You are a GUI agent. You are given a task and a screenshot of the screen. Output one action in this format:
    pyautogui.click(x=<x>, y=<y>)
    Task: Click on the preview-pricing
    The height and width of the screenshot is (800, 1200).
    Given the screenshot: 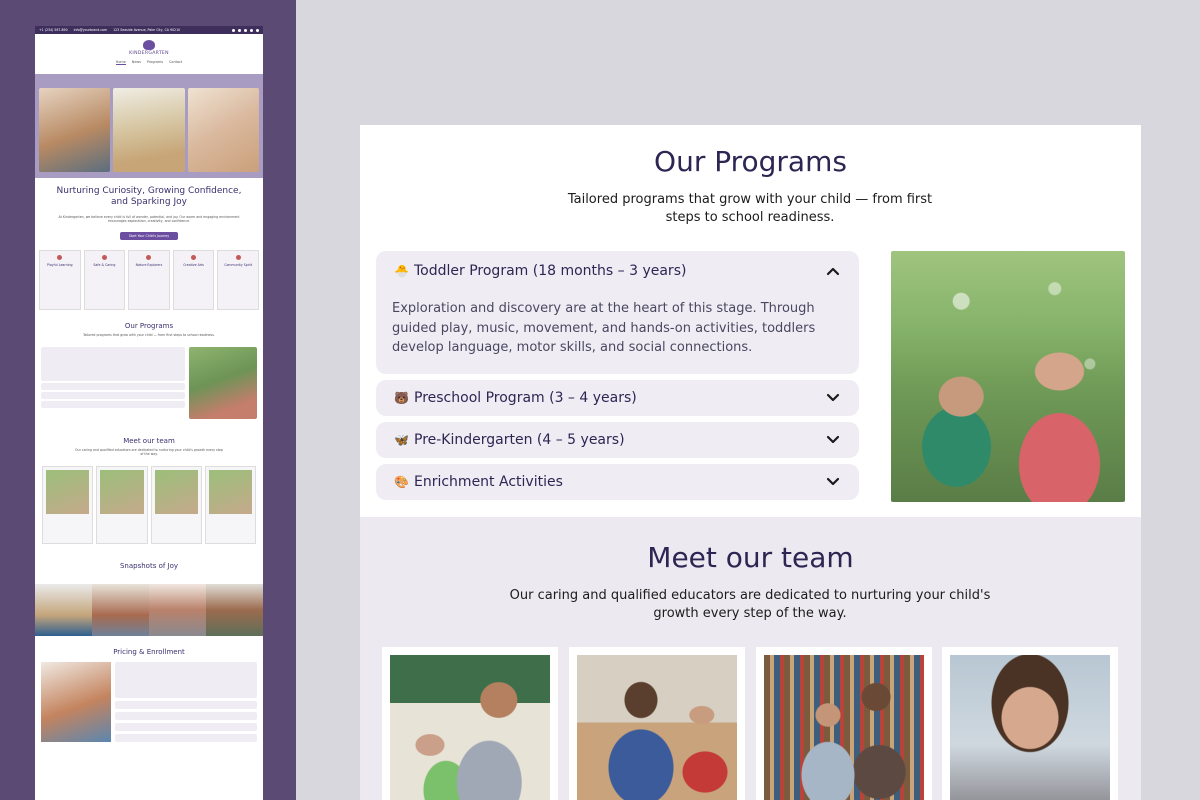 What is the action you would take?
    pyautogui.click(x=149, y=703)
    